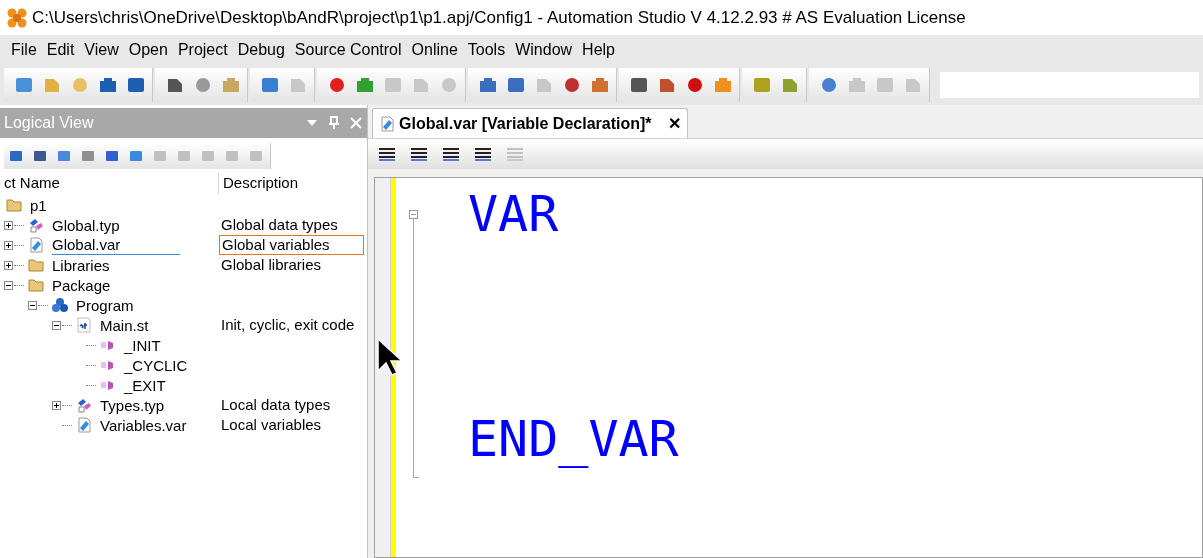  Describe the element at coordinates (271, 425) in the screenshot. I see `description-cell-text: Local variables` at that location.